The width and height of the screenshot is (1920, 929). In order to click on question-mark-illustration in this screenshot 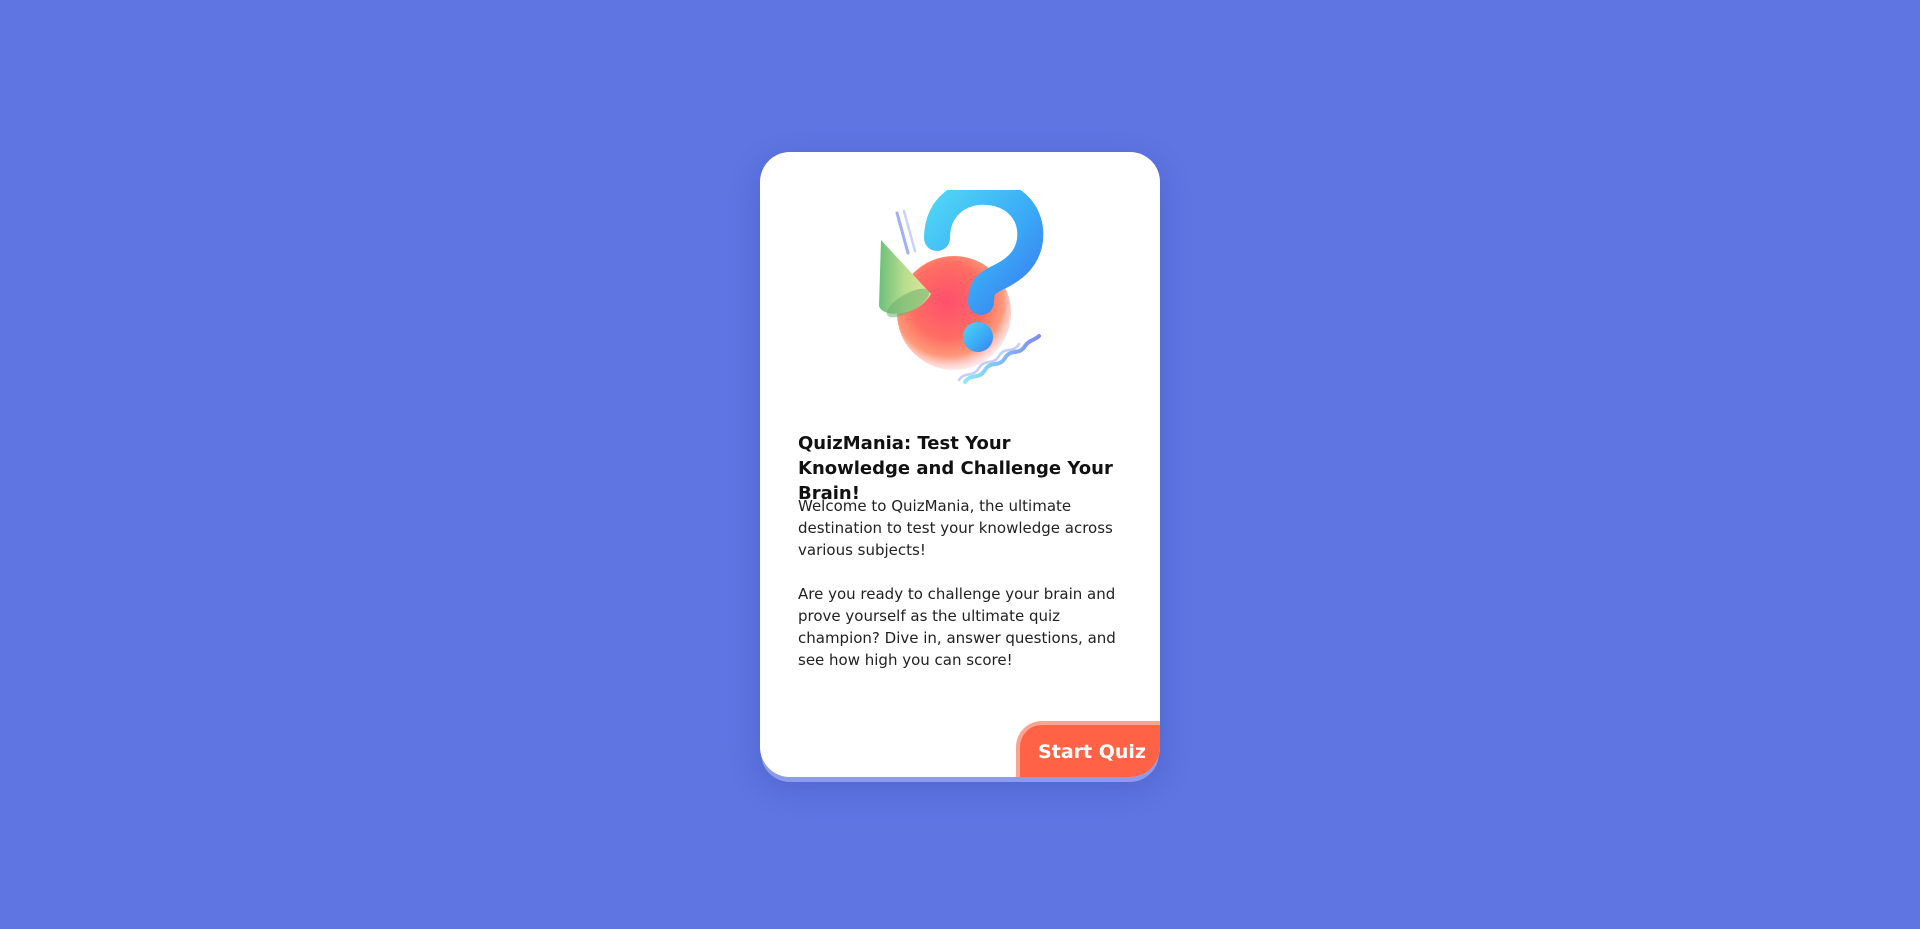, I will do `click(965, 290)`.